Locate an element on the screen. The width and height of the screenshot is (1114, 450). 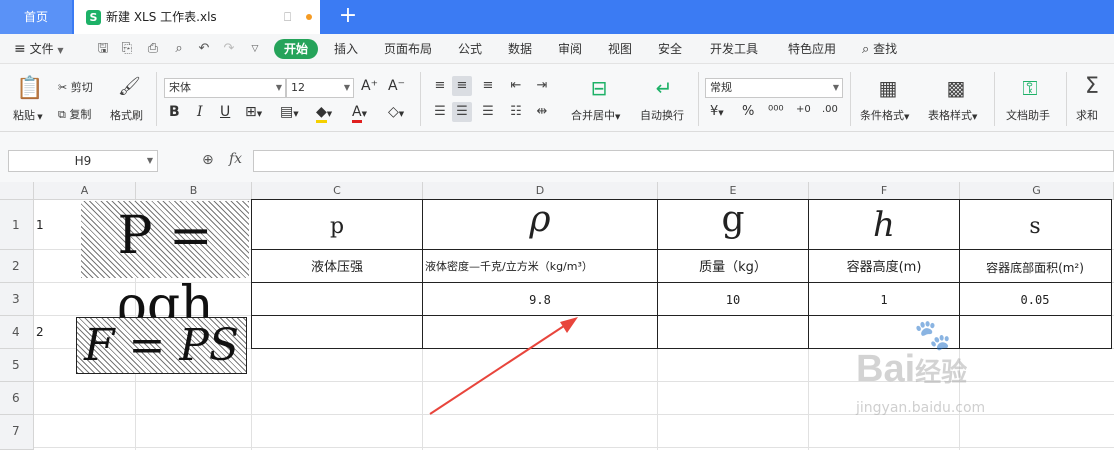
arrow-line is located at coordinates (500, 368).